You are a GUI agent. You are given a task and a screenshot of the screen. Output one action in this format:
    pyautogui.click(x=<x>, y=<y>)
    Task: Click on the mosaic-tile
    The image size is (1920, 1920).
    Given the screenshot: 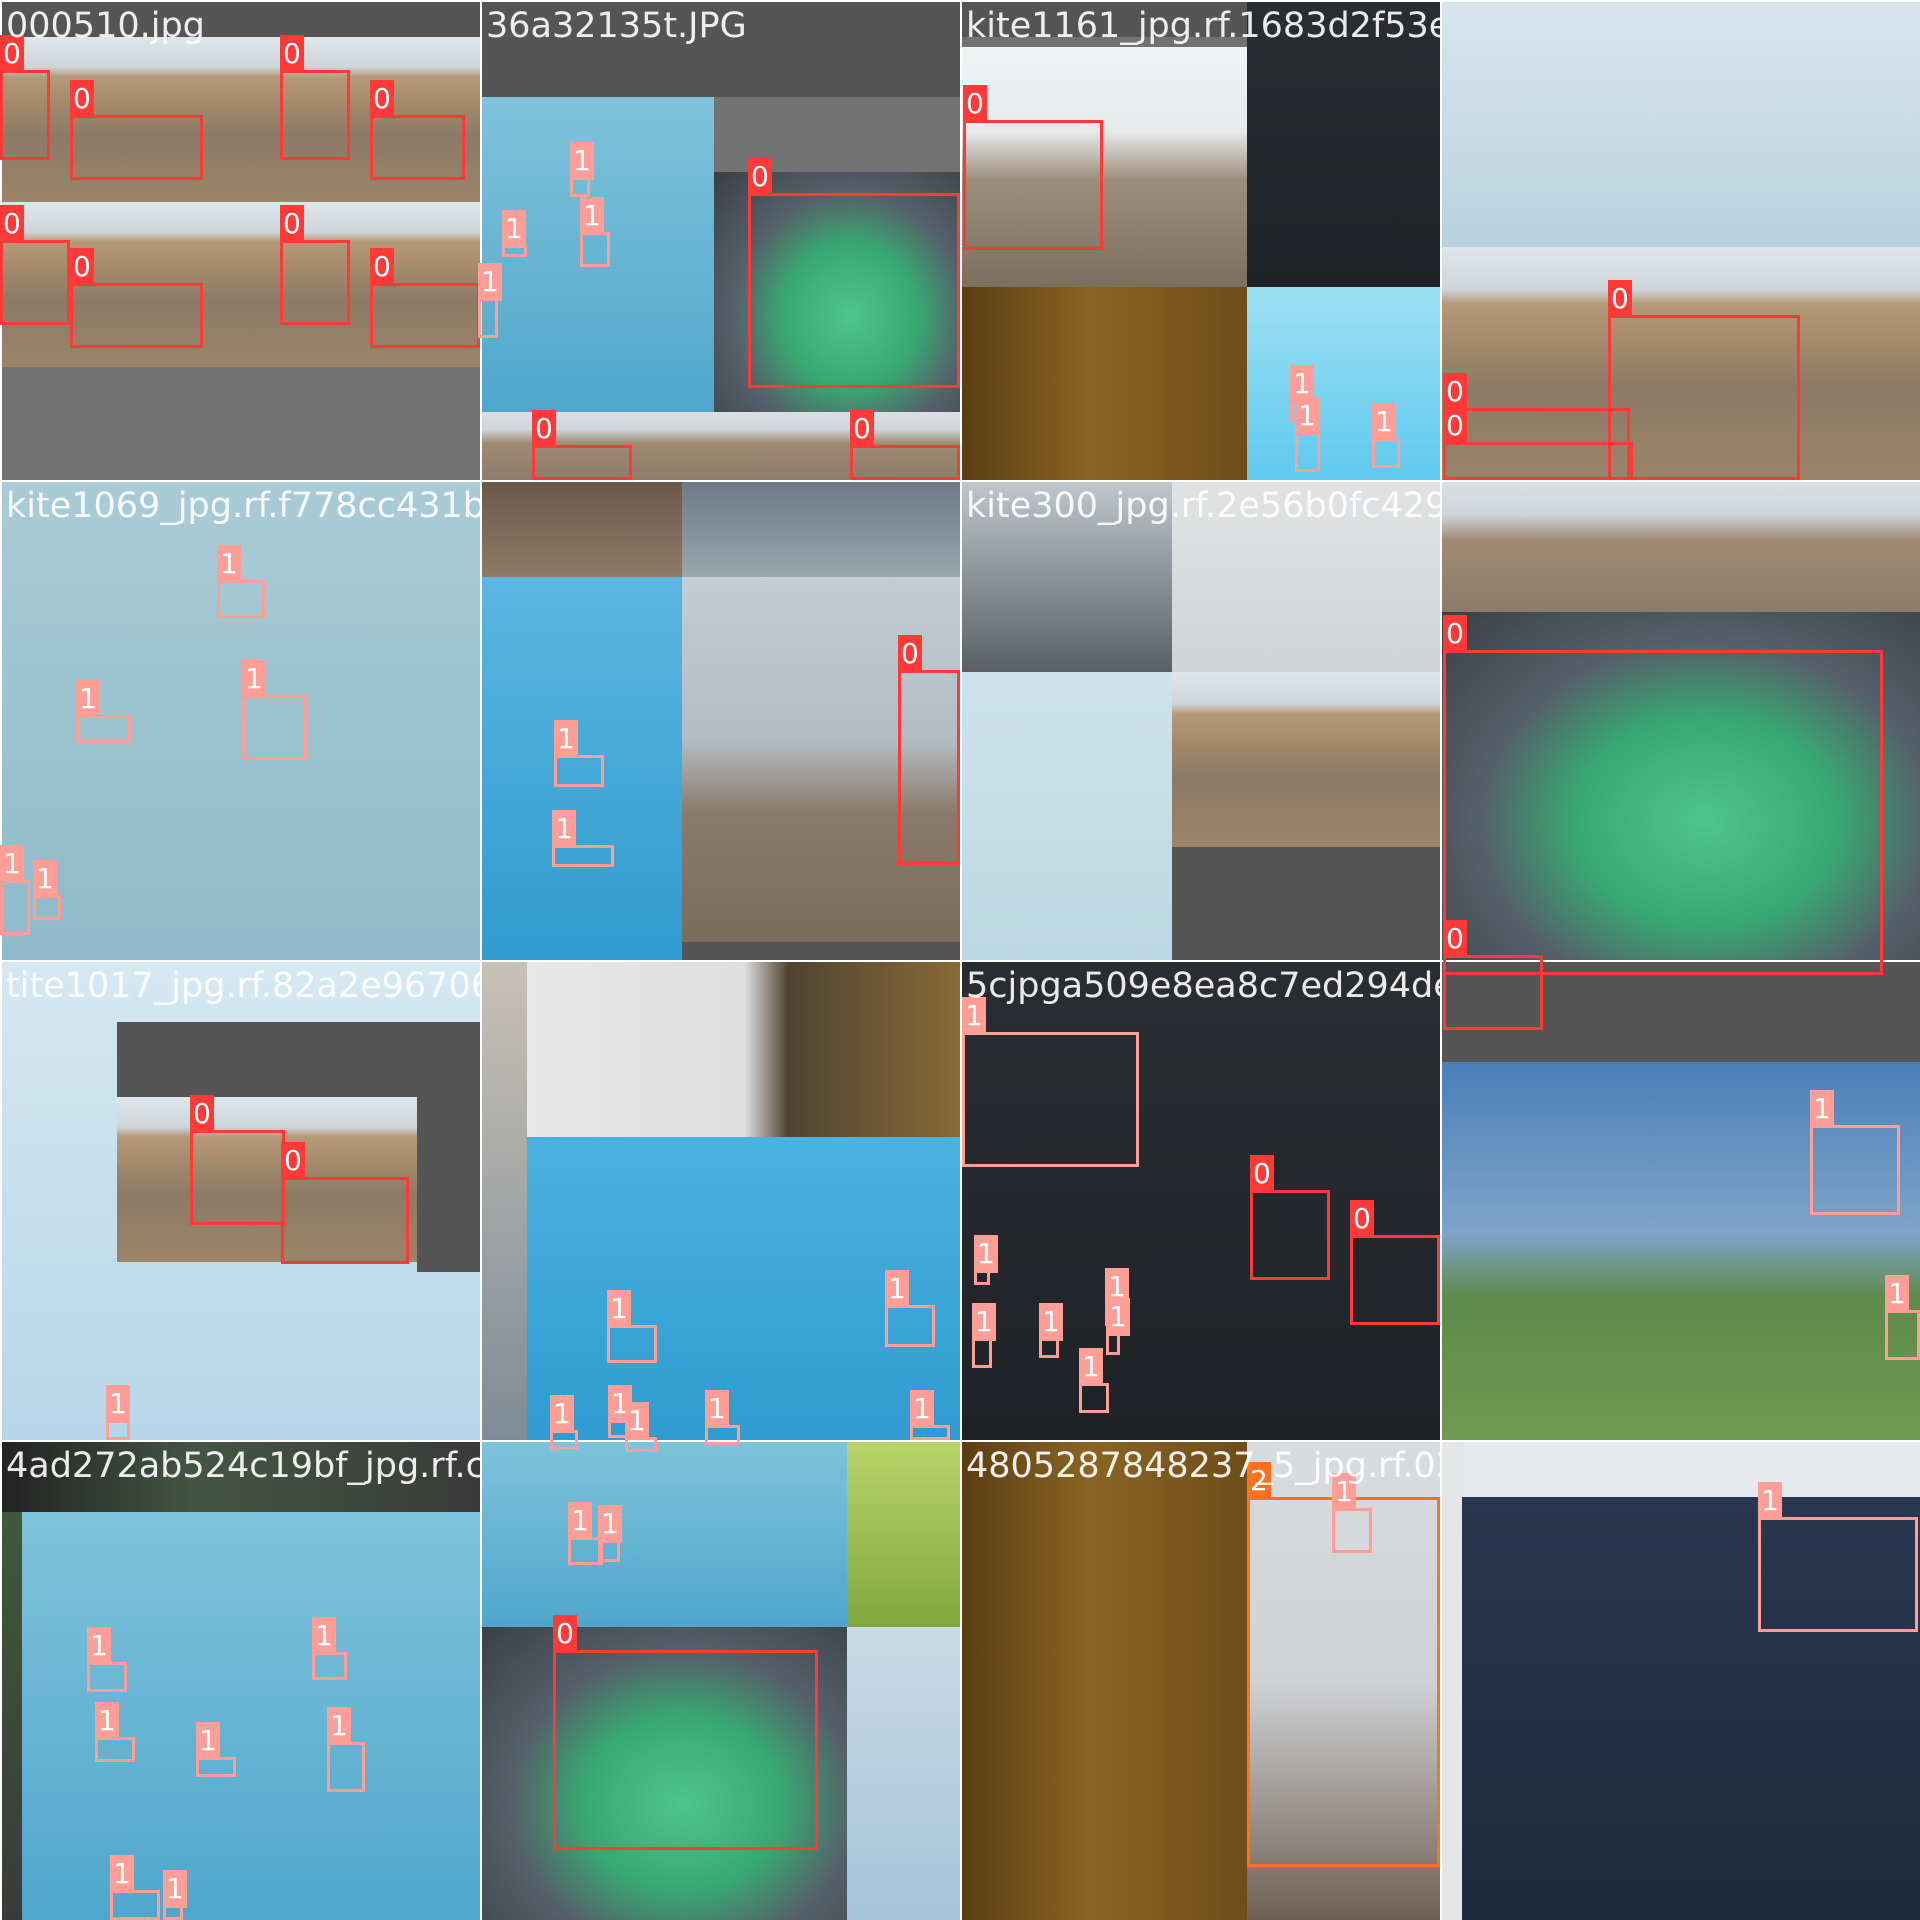 What is the action you would take?
    pyautogui.click(x=1681, y=1681)
    